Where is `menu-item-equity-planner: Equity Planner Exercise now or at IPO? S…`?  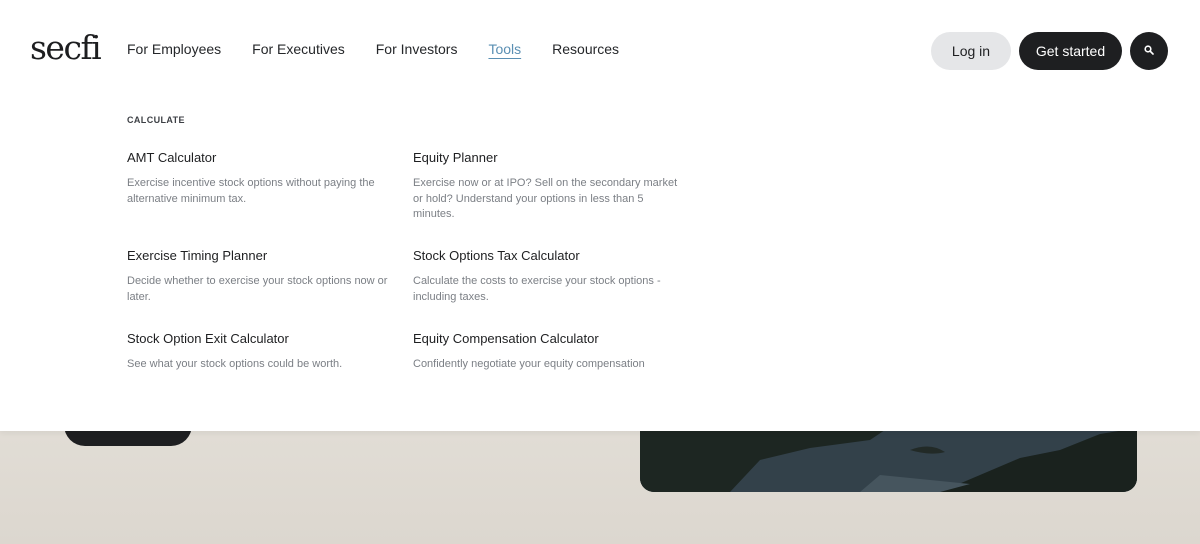 menu-item-equity-planner: Equity Planner Exercise now or at IPO? S… is located at coordinates (548, 186).